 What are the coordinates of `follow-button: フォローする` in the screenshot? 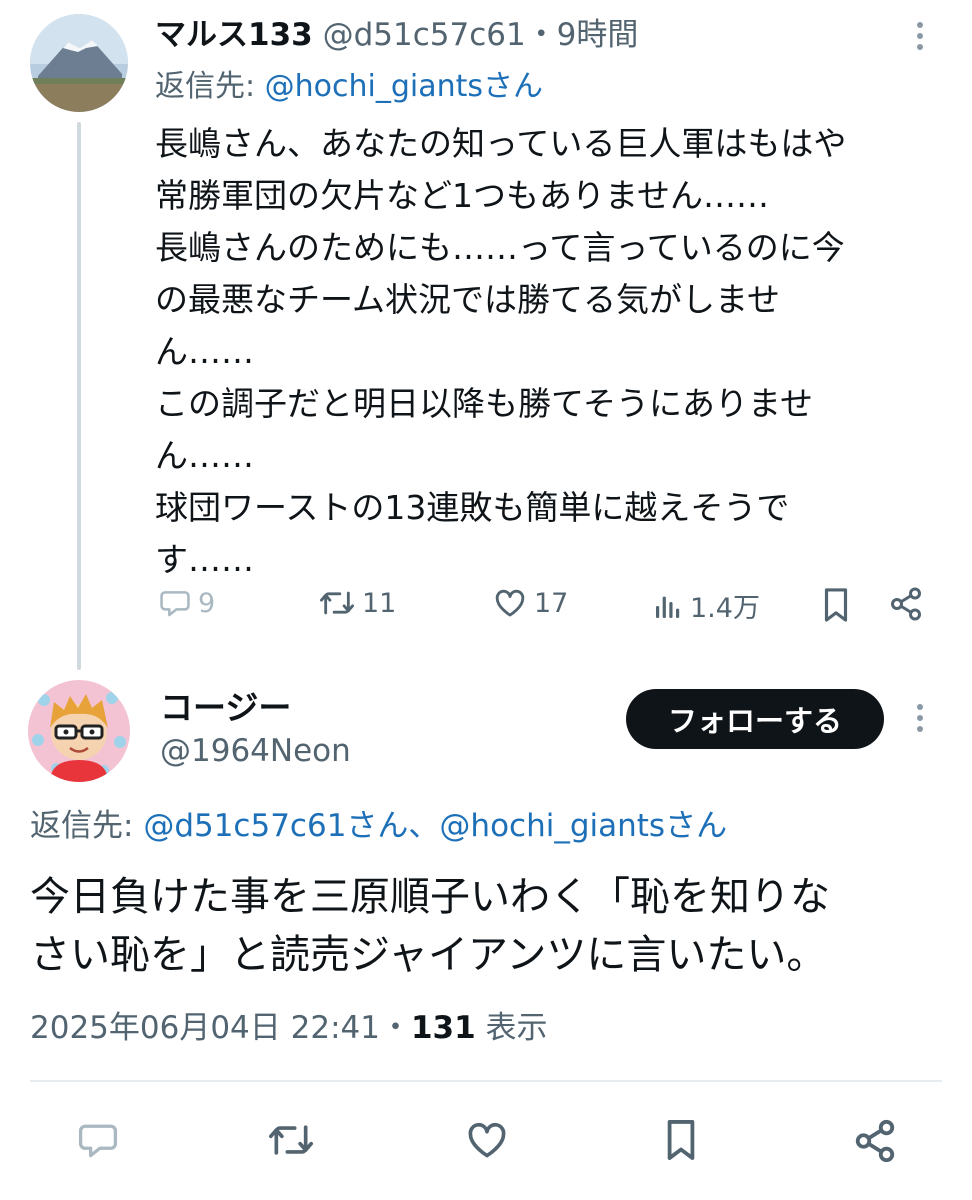 It's located at (755, 719).